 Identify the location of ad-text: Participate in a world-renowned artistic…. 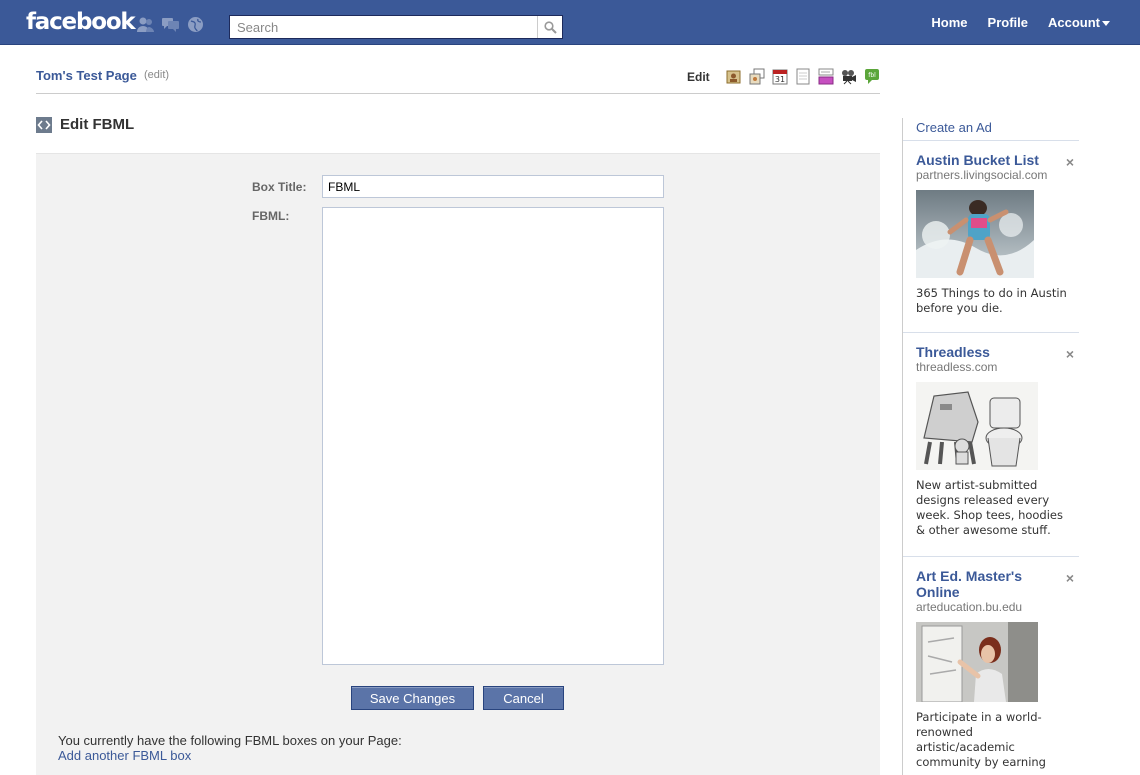
(981, 739).